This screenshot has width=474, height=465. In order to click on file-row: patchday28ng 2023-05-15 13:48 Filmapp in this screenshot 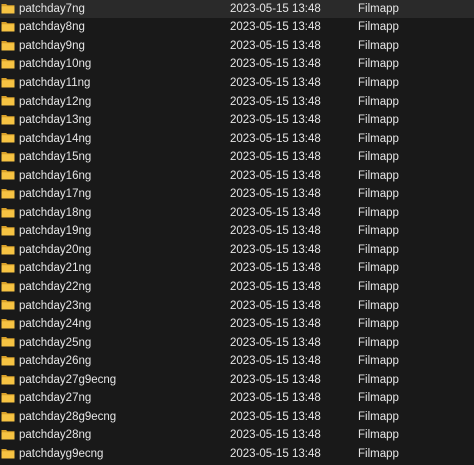, I will do `click(237, 435)`.